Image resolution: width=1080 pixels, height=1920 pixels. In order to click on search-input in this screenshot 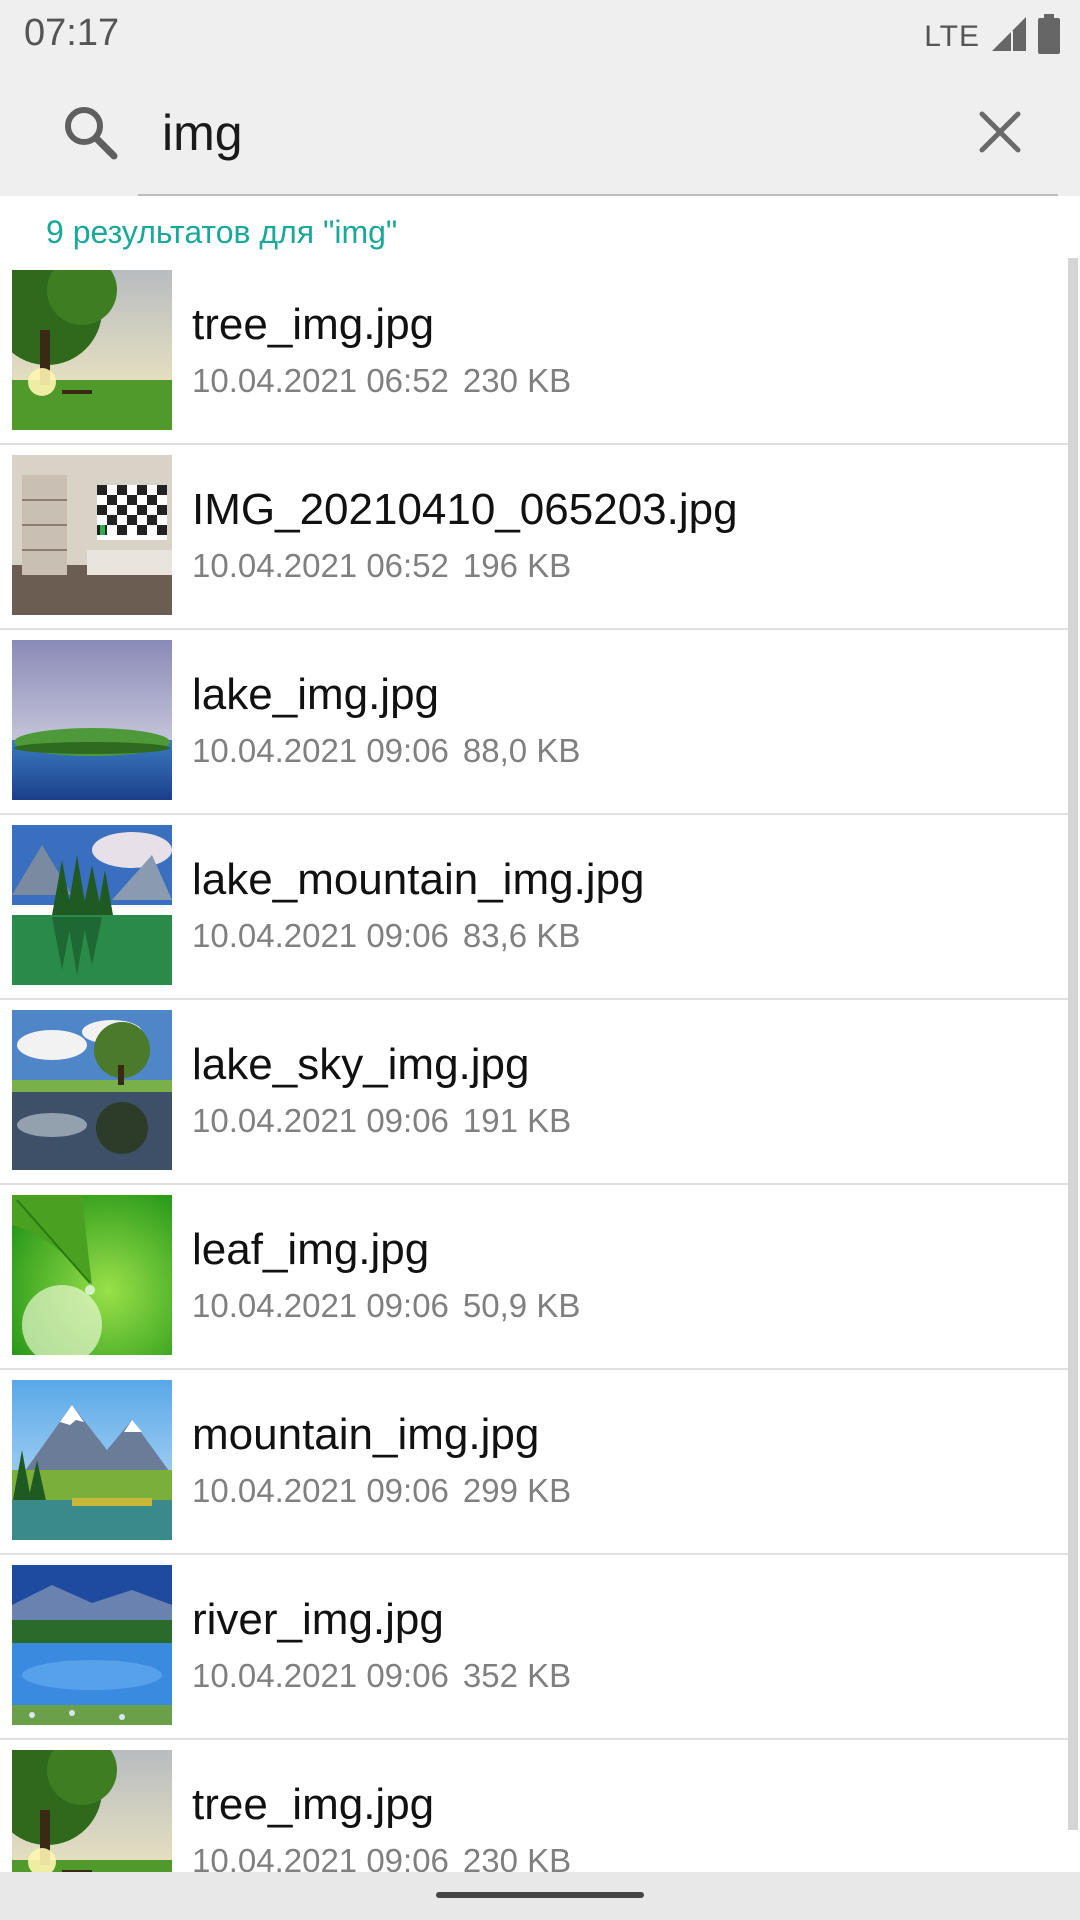, I will do `click(547, 133)`.